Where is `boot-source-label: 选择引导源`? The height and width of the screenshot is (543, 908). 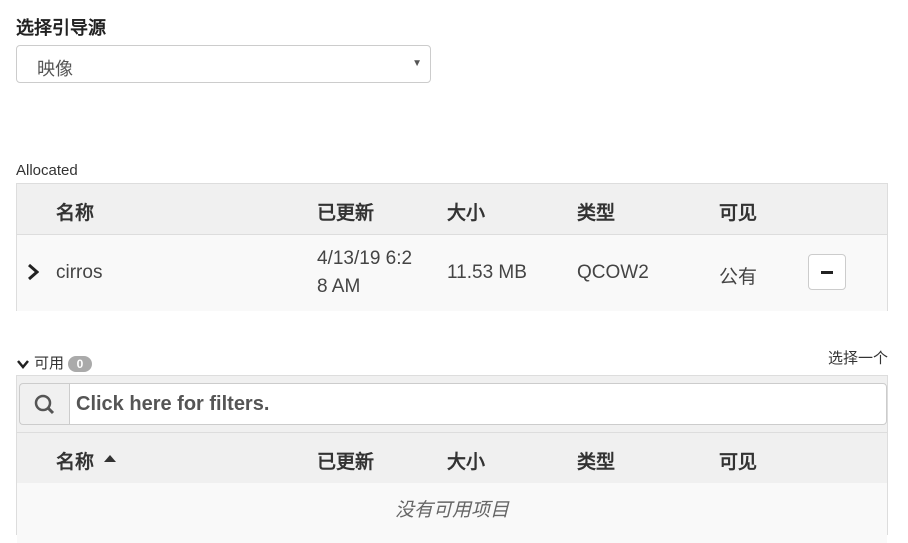 boot-source-label: 选择引导源 is located at coordinates (61, 28).